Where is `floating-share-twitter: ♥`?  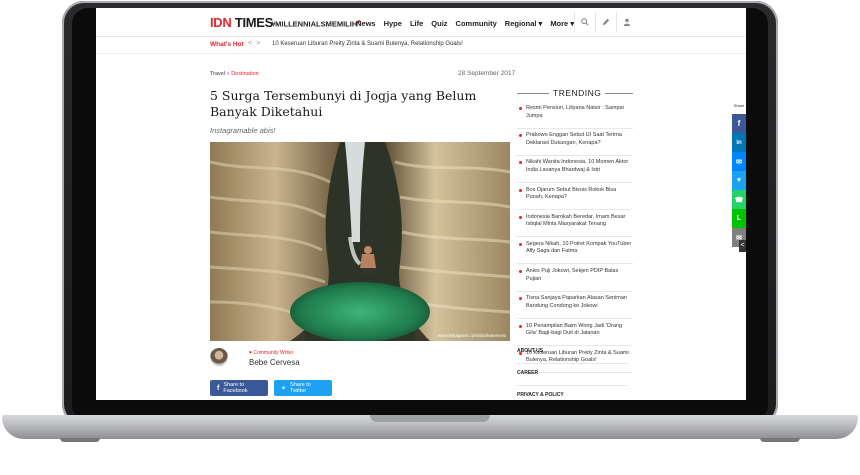
floating-share-twitter: ♥ is located at coordinates (739, 180).